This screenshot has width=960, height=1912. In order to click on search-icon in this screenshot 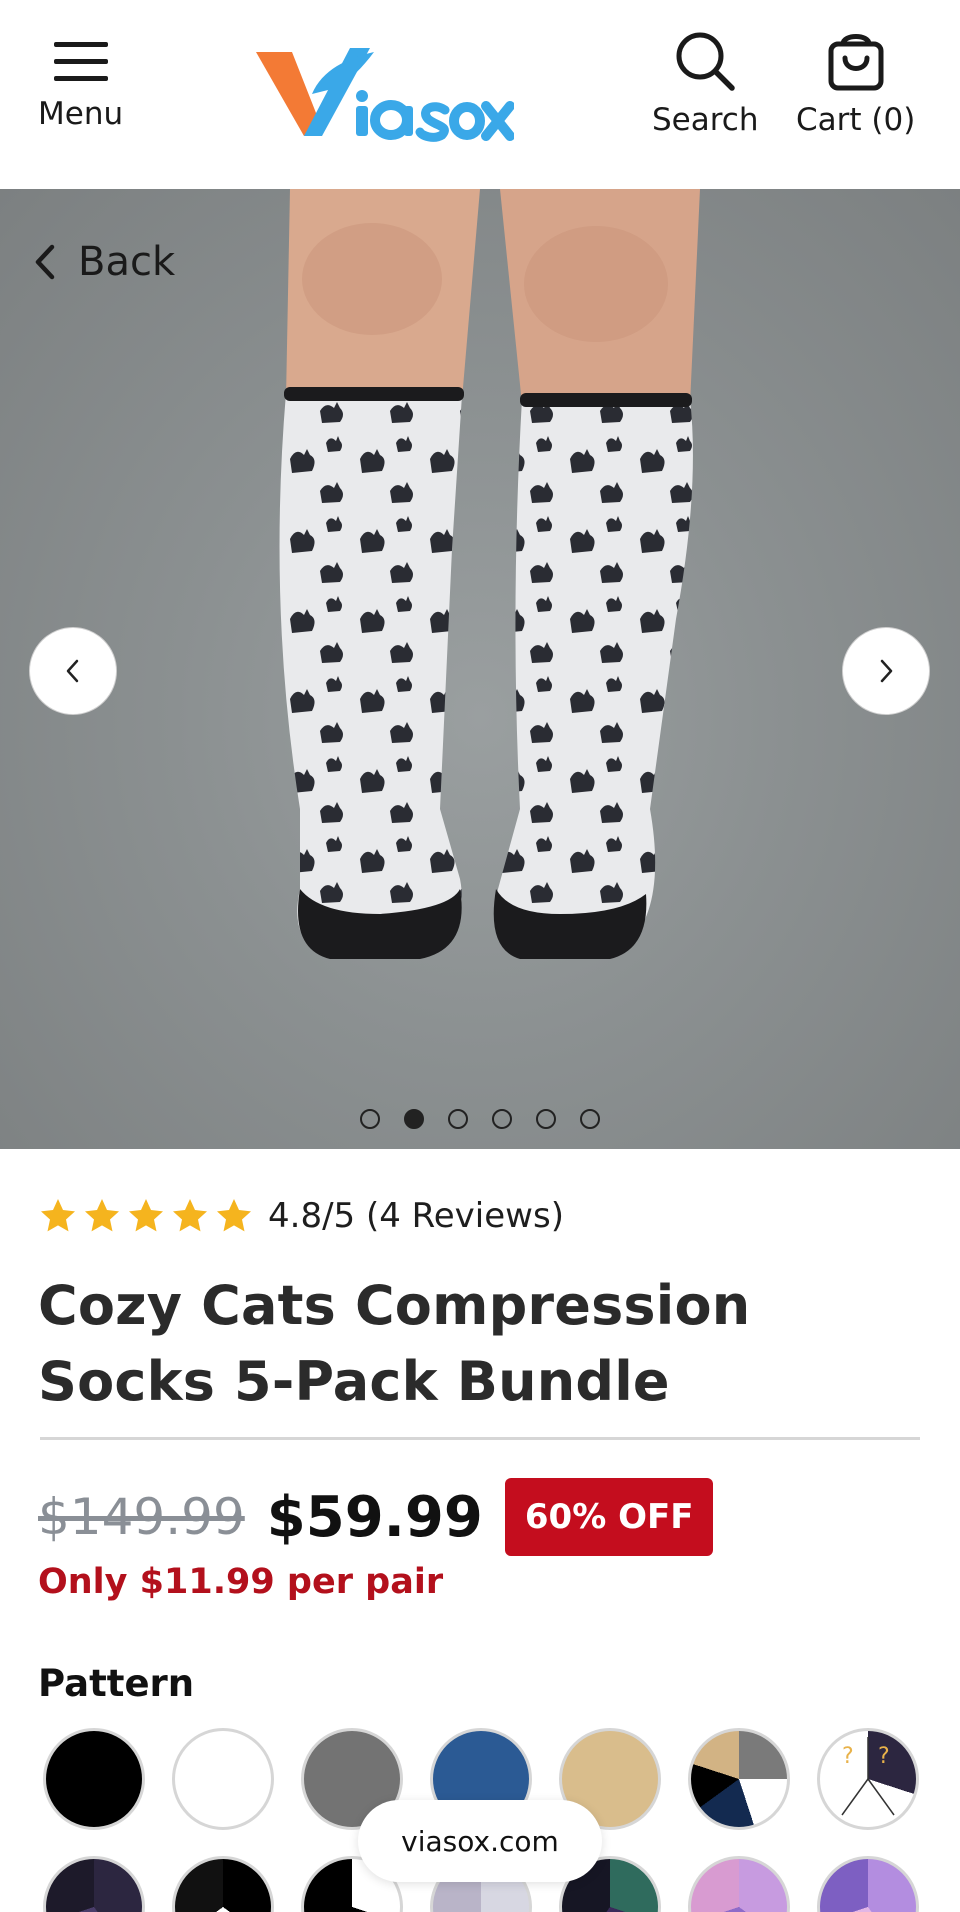, I will do `click(705, 61)`.